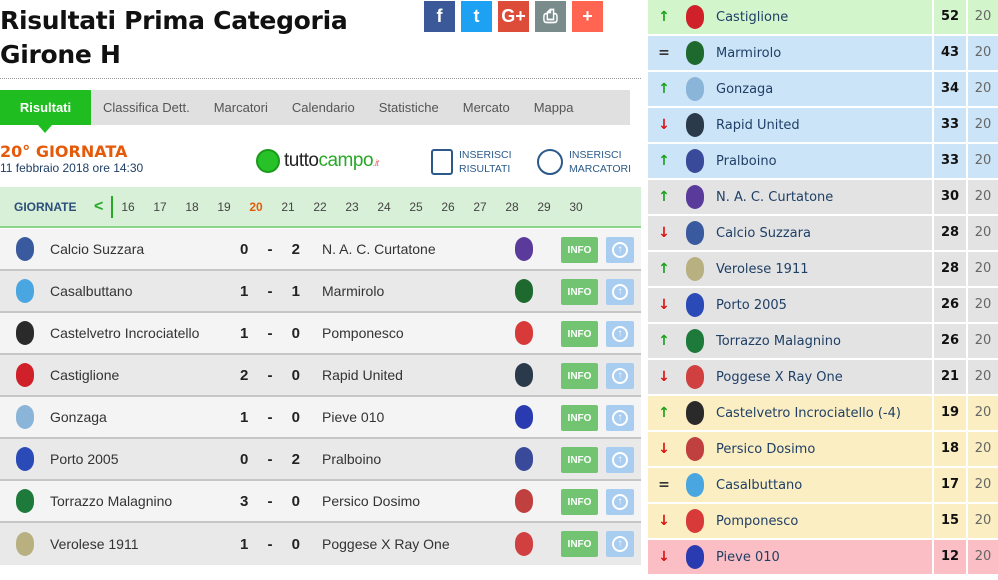 Image resolution: width=998 pixels, height=580 pixels. Describe the element at coordinates (823, 305) in the screenshot. I see `standings-row: ↓ Porto 2005 26 20` at that location.